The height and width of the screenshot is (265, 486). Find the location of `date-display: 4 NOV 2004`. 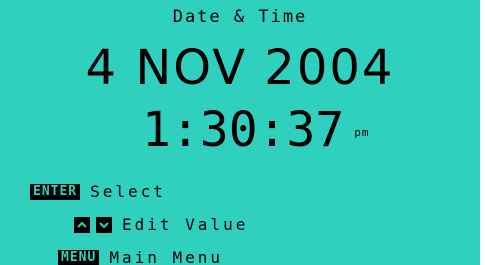

date-display: 4 NOV 2004 is located at coordinates (240, 68).